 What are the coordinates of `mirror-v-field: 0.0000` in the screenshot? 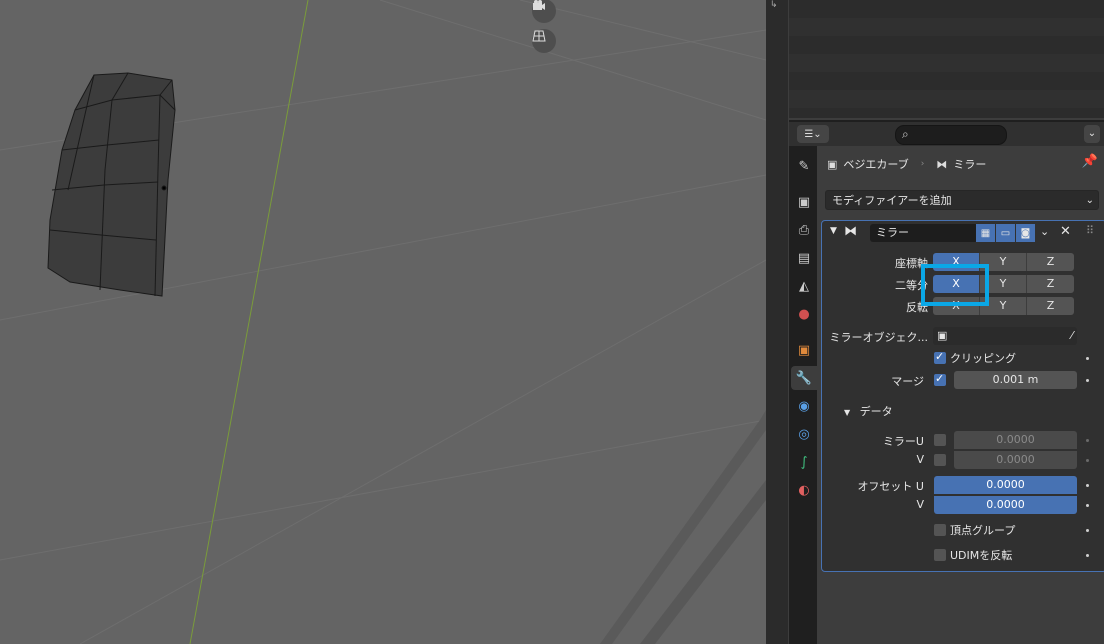 It's located at (1015, 460).